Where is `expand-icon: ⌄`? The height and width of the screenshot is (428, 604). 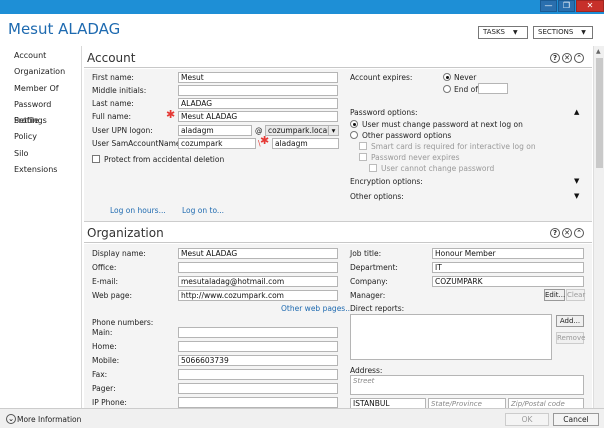
expand-icon: ⌄ is located at coordinates (11, 419).